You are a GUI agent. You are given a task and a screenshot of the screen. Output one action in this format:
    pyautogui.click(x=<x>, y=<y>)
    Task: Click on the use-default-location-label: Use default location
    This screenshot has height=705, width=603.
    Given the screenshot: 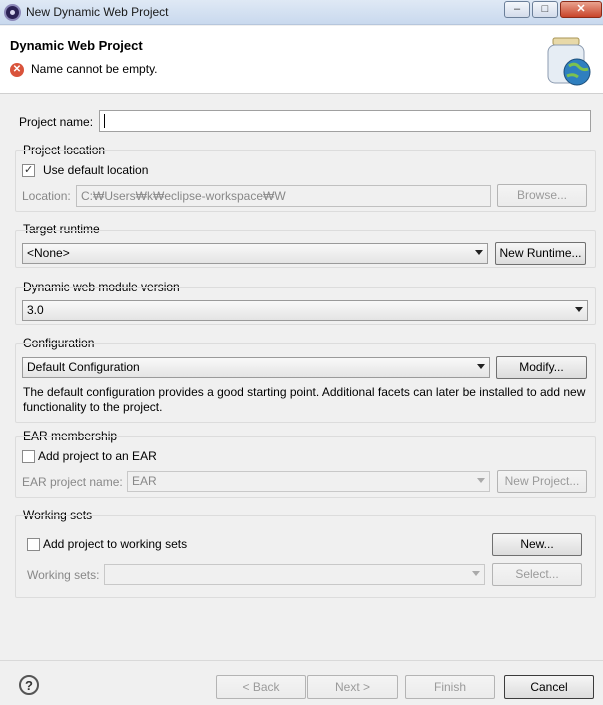 What is the action you would take?
    pyautogui.click(x=96, y=170)
    